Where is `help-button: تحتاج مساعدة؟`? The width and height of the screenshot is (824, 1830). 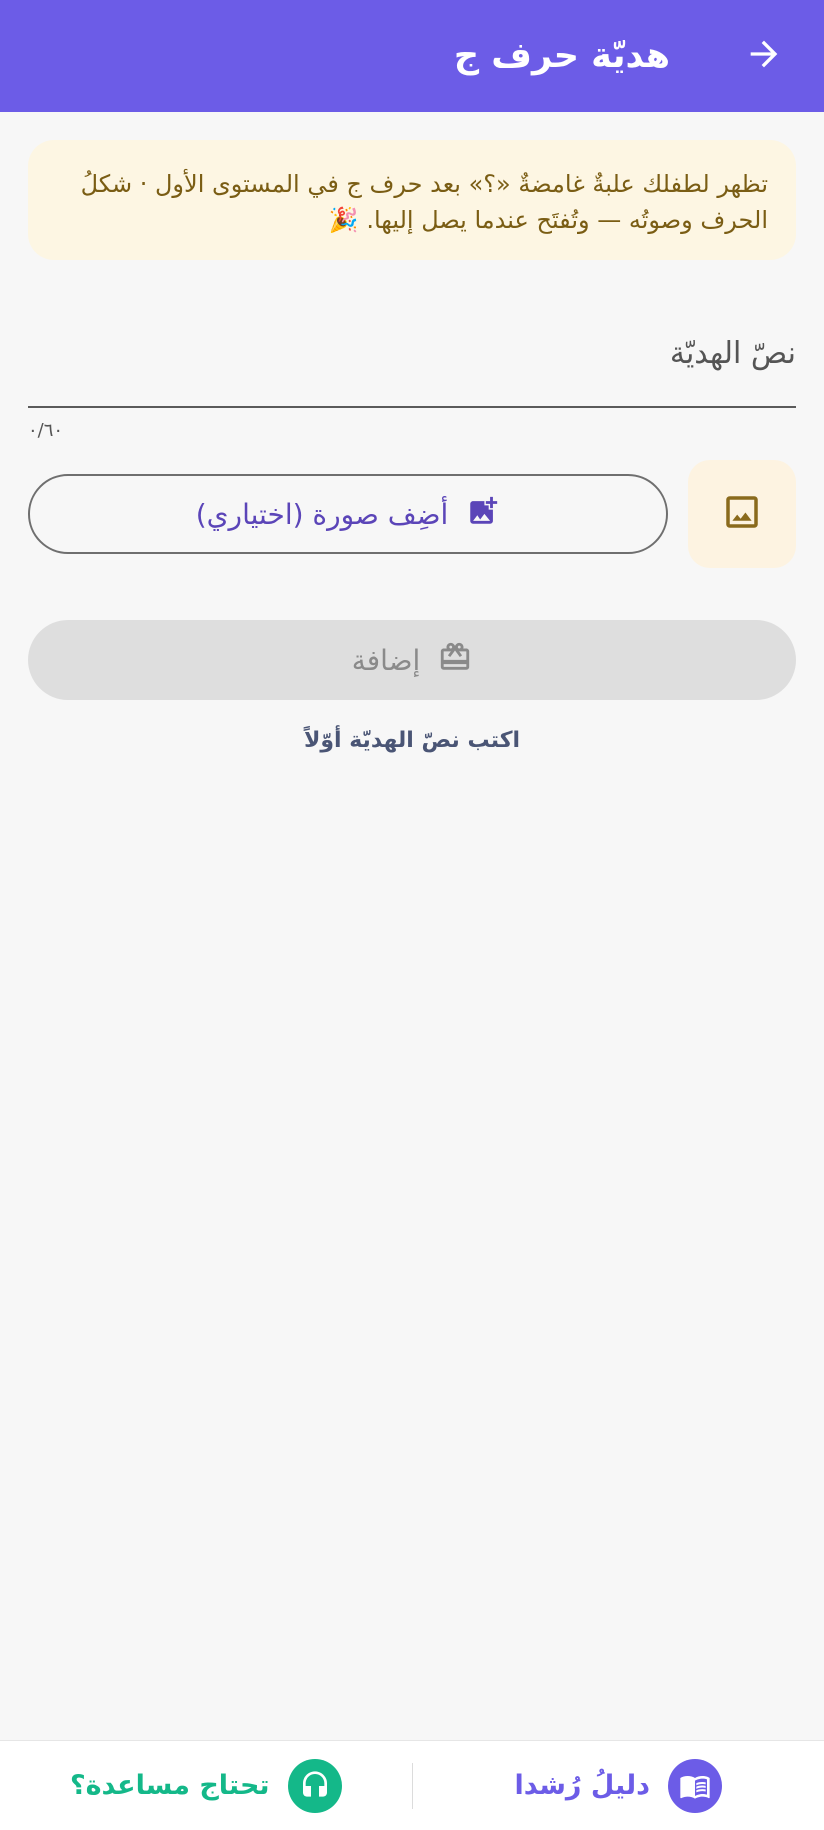
help-button: تحتاج مساعدة؟ is located at coordinates (206, 1785).